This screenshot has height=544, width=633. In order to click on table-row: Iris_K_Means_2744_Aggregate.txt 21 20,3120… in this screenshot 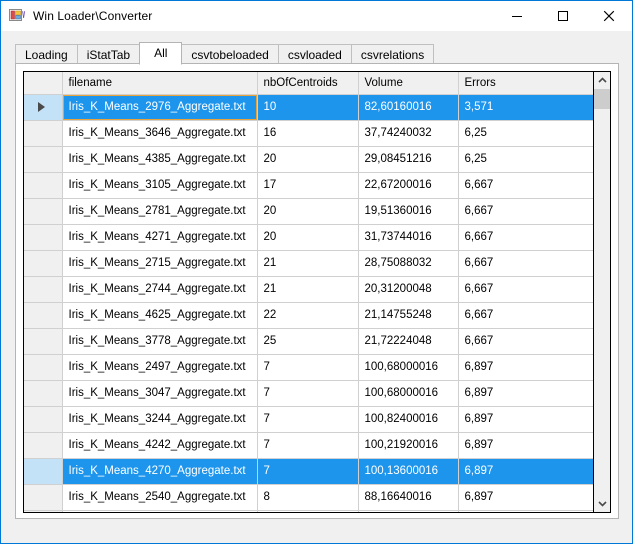, I will do `click(309, 289)`.